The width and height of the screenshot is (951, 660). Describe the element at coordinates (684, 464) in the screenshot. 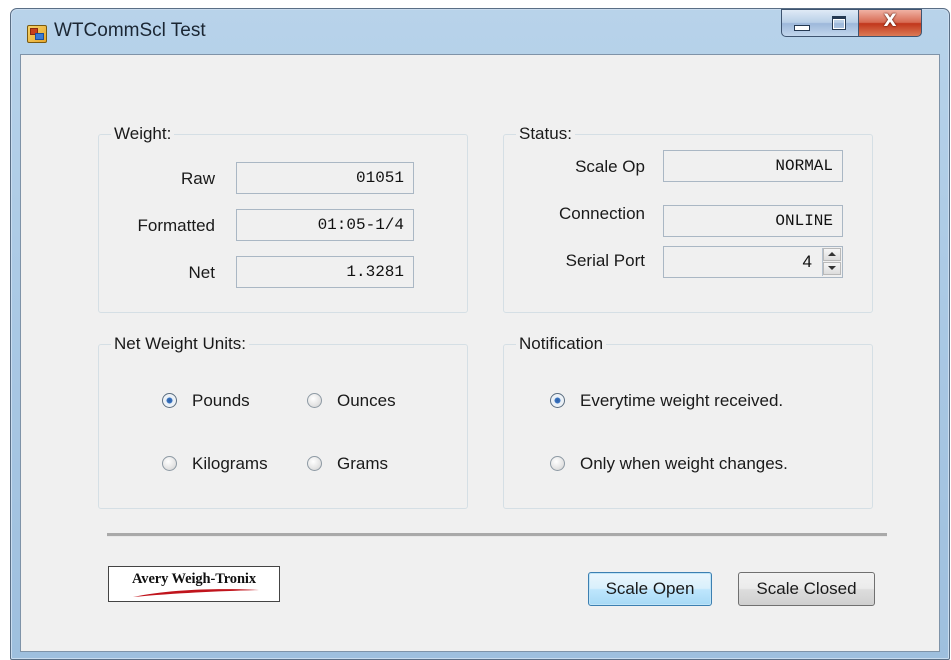

I see `radio-only-when-changes-label: Only when weight changes.` at that location.